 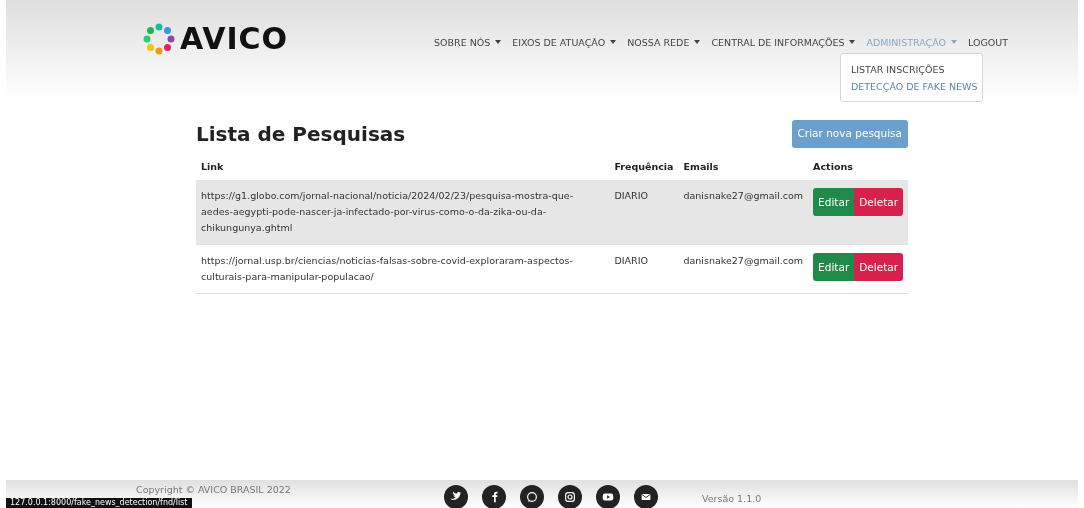 What do you see at coordinates (532, 496) in the screenshot?
I see `chat-bubble-icon` at bounding box center [532, 496].